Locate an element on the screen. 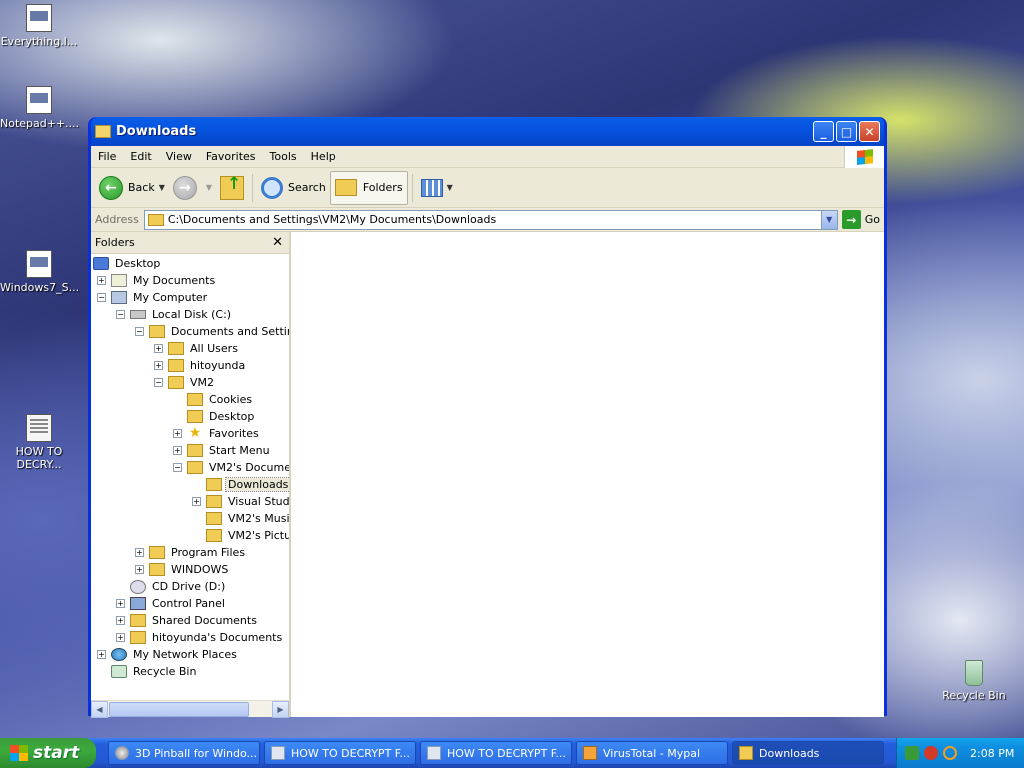 The height and width of the screenshot is (768, 1024). menu-favorites: Favorites is located at coordinates (231, 156).